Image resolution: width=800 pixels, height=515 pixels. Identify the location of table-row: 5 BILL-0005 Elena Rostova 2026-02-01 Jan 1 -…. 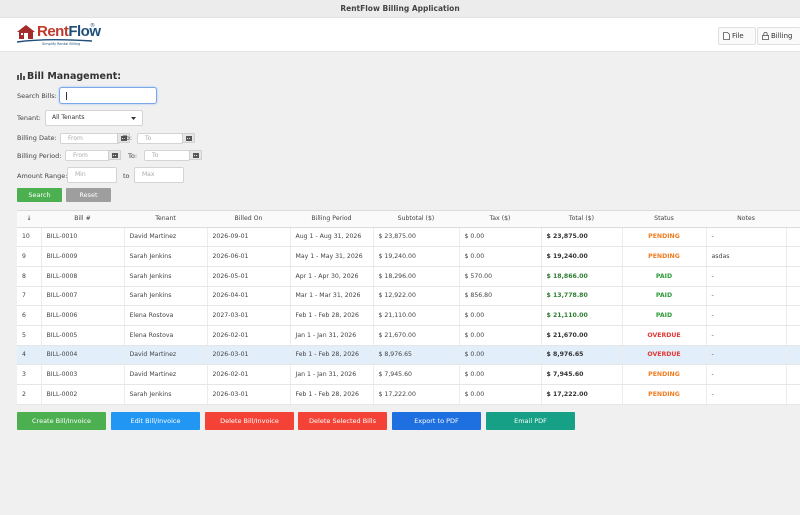
(408, 335).